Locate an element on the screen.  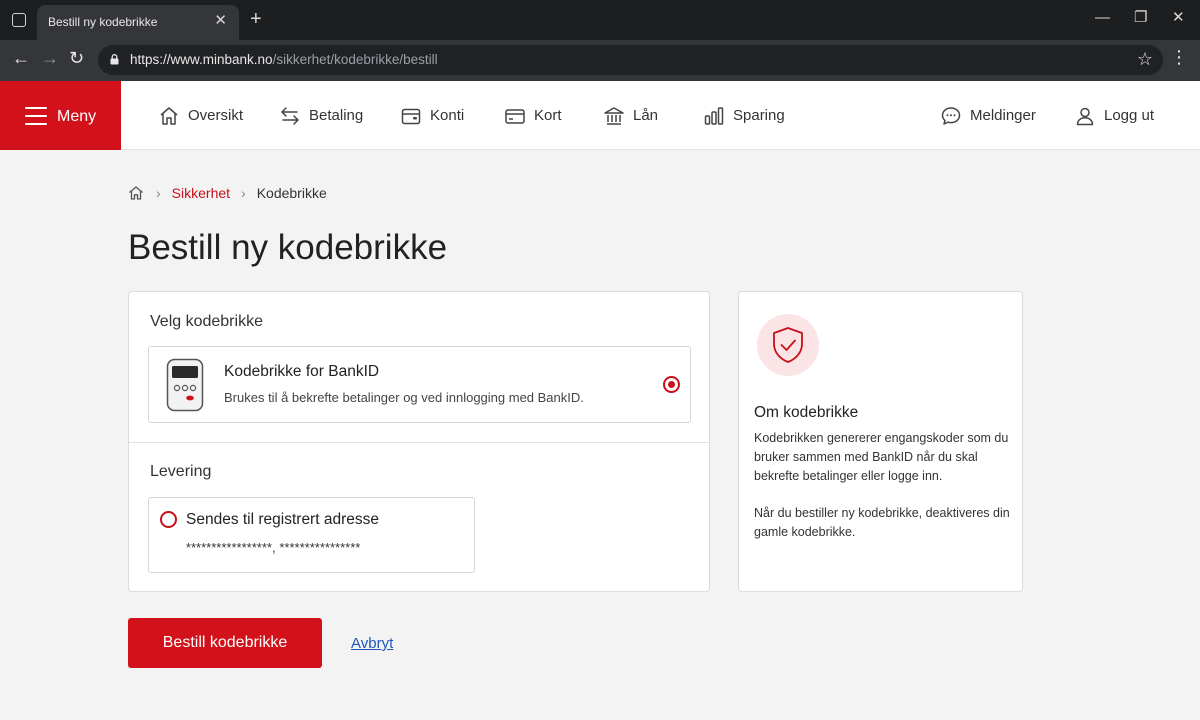
cancel-link: Avbryt is located at coordinates (372, 643).